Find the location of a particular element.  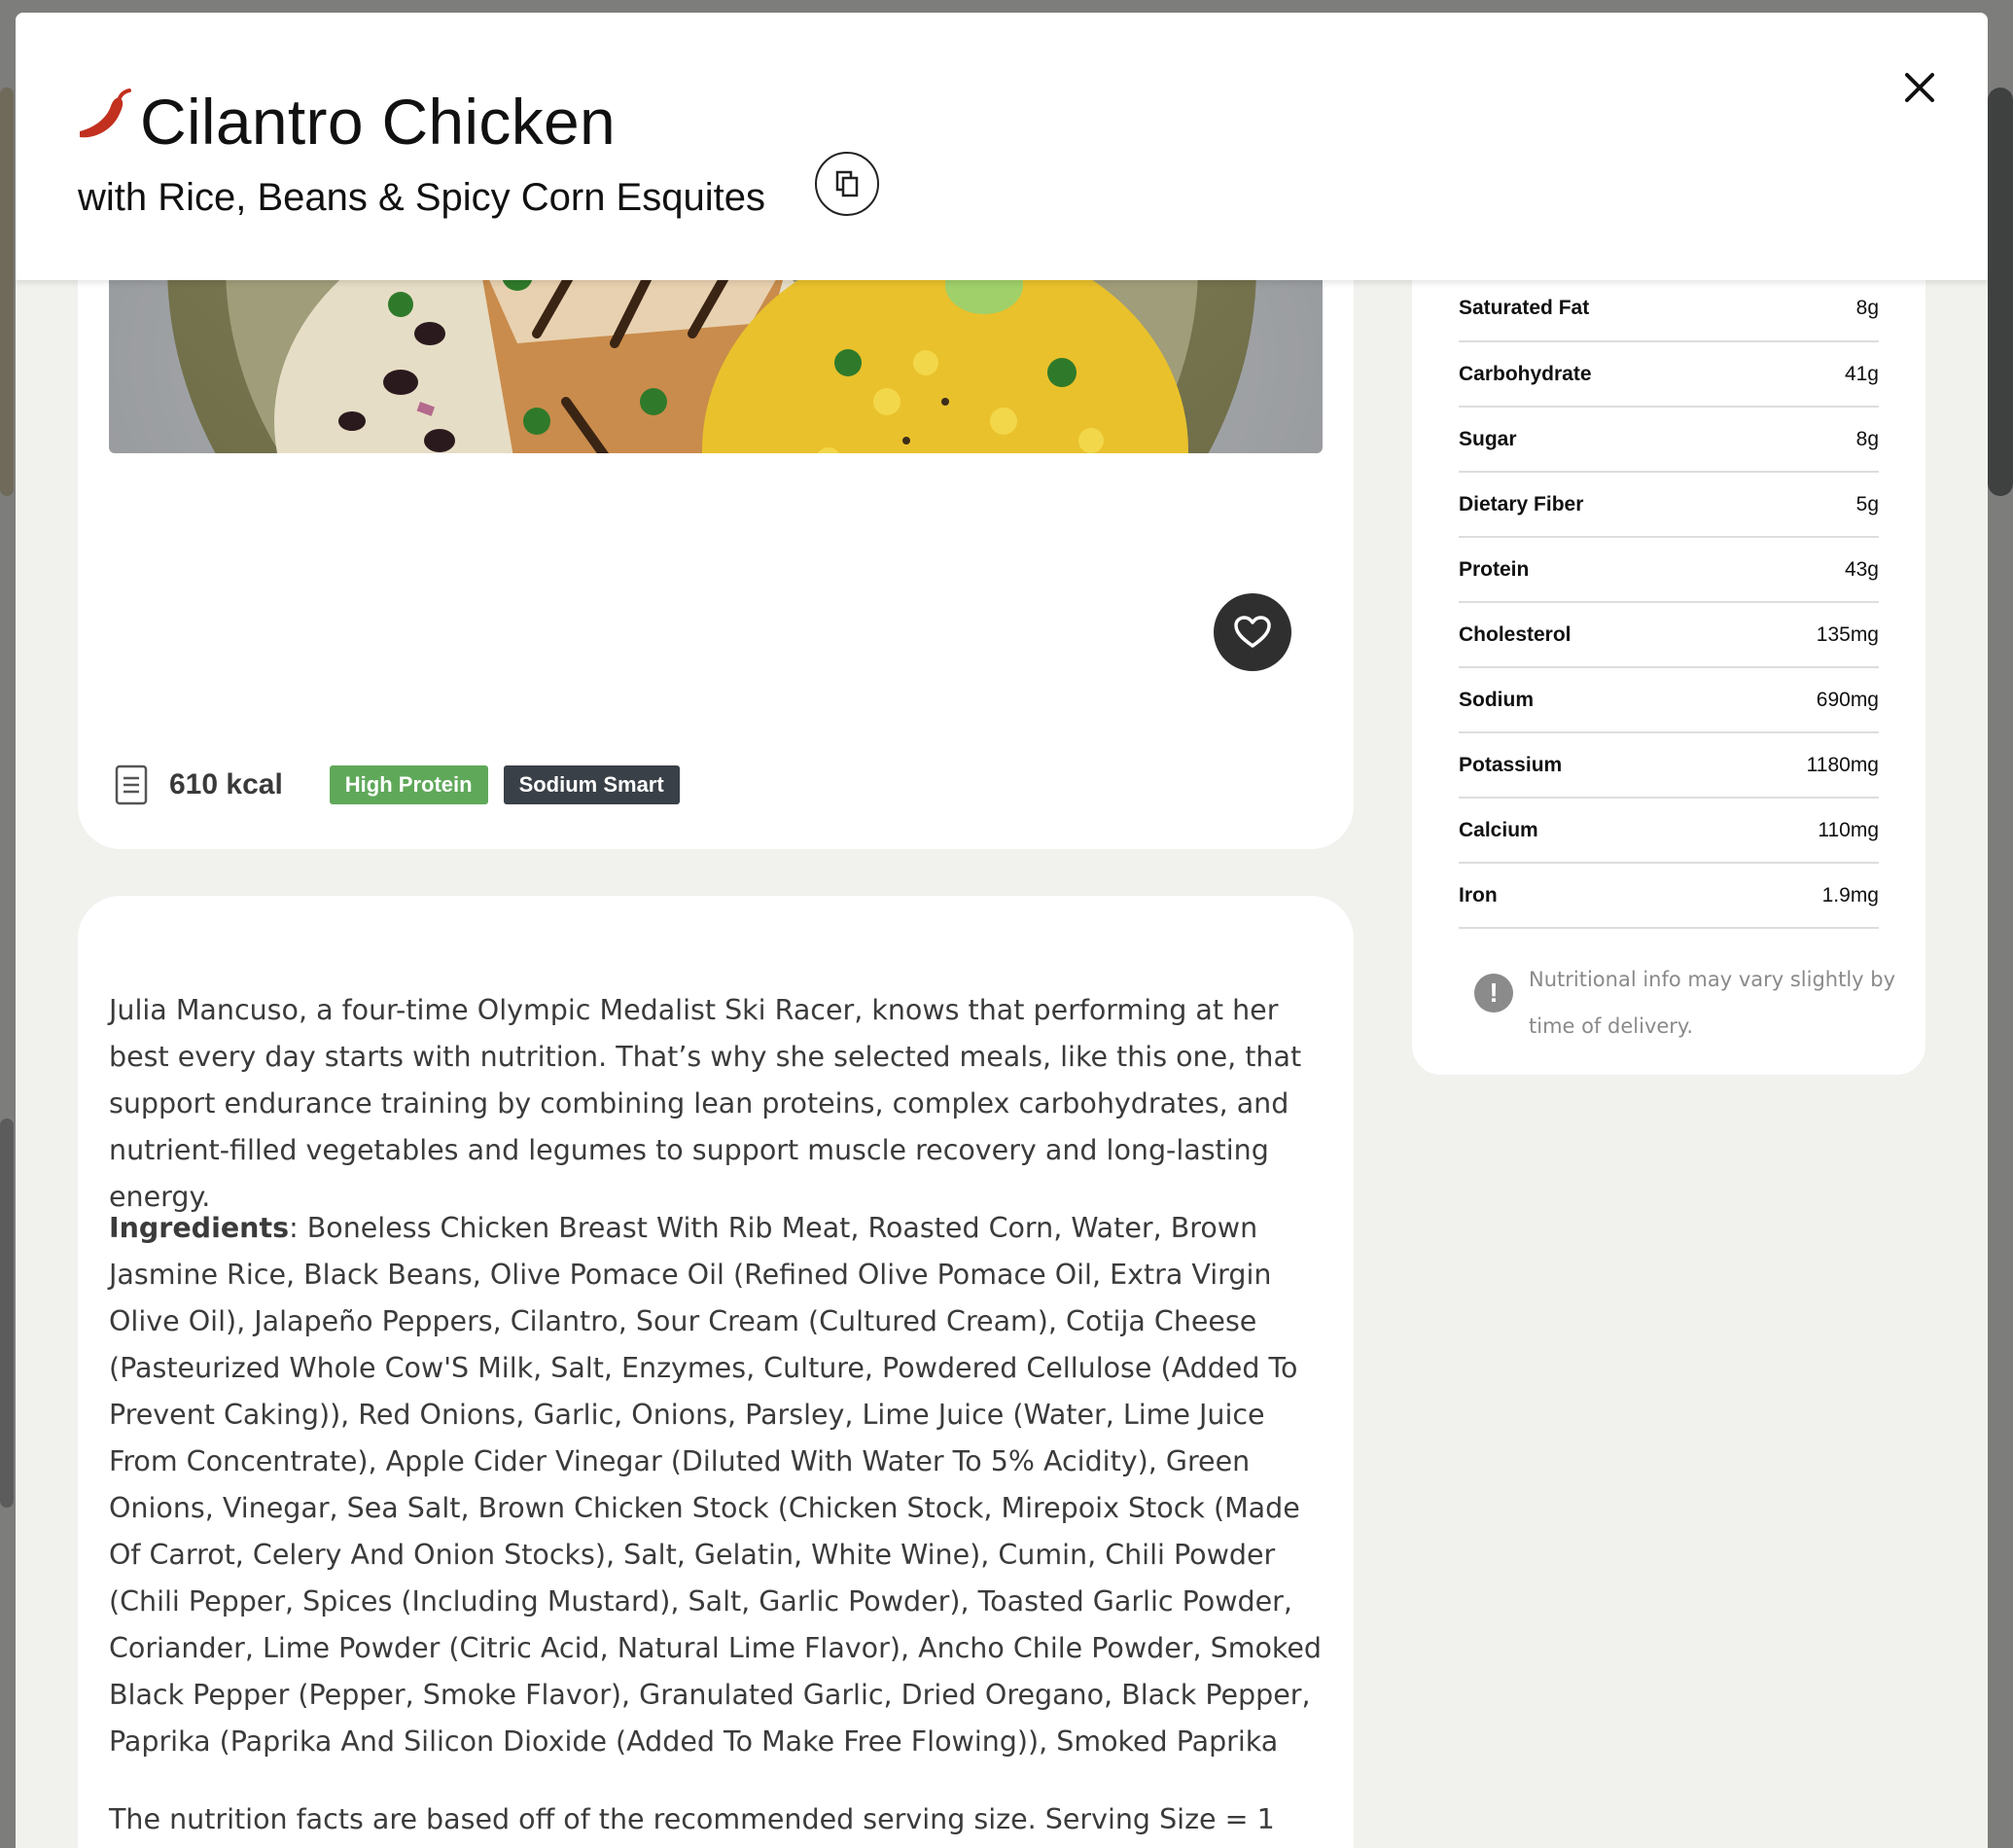

background-card-right-top is located at coordinates (2000, 292).